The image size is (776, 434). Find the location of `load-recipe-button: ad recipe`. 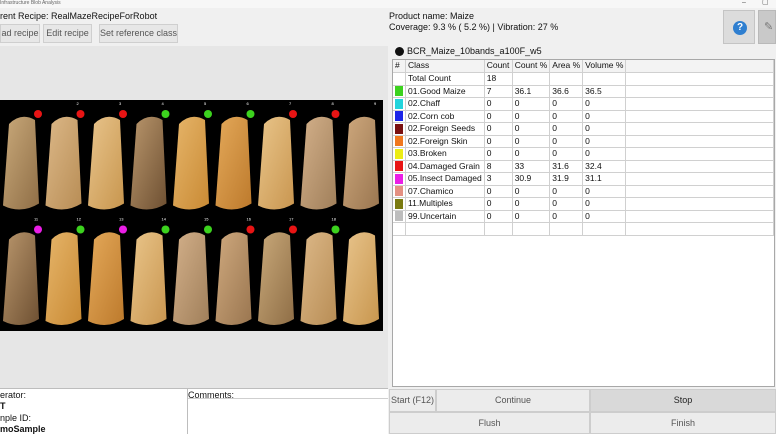

load-recipe-button: ad recipe is located at coordinates (20, 33).